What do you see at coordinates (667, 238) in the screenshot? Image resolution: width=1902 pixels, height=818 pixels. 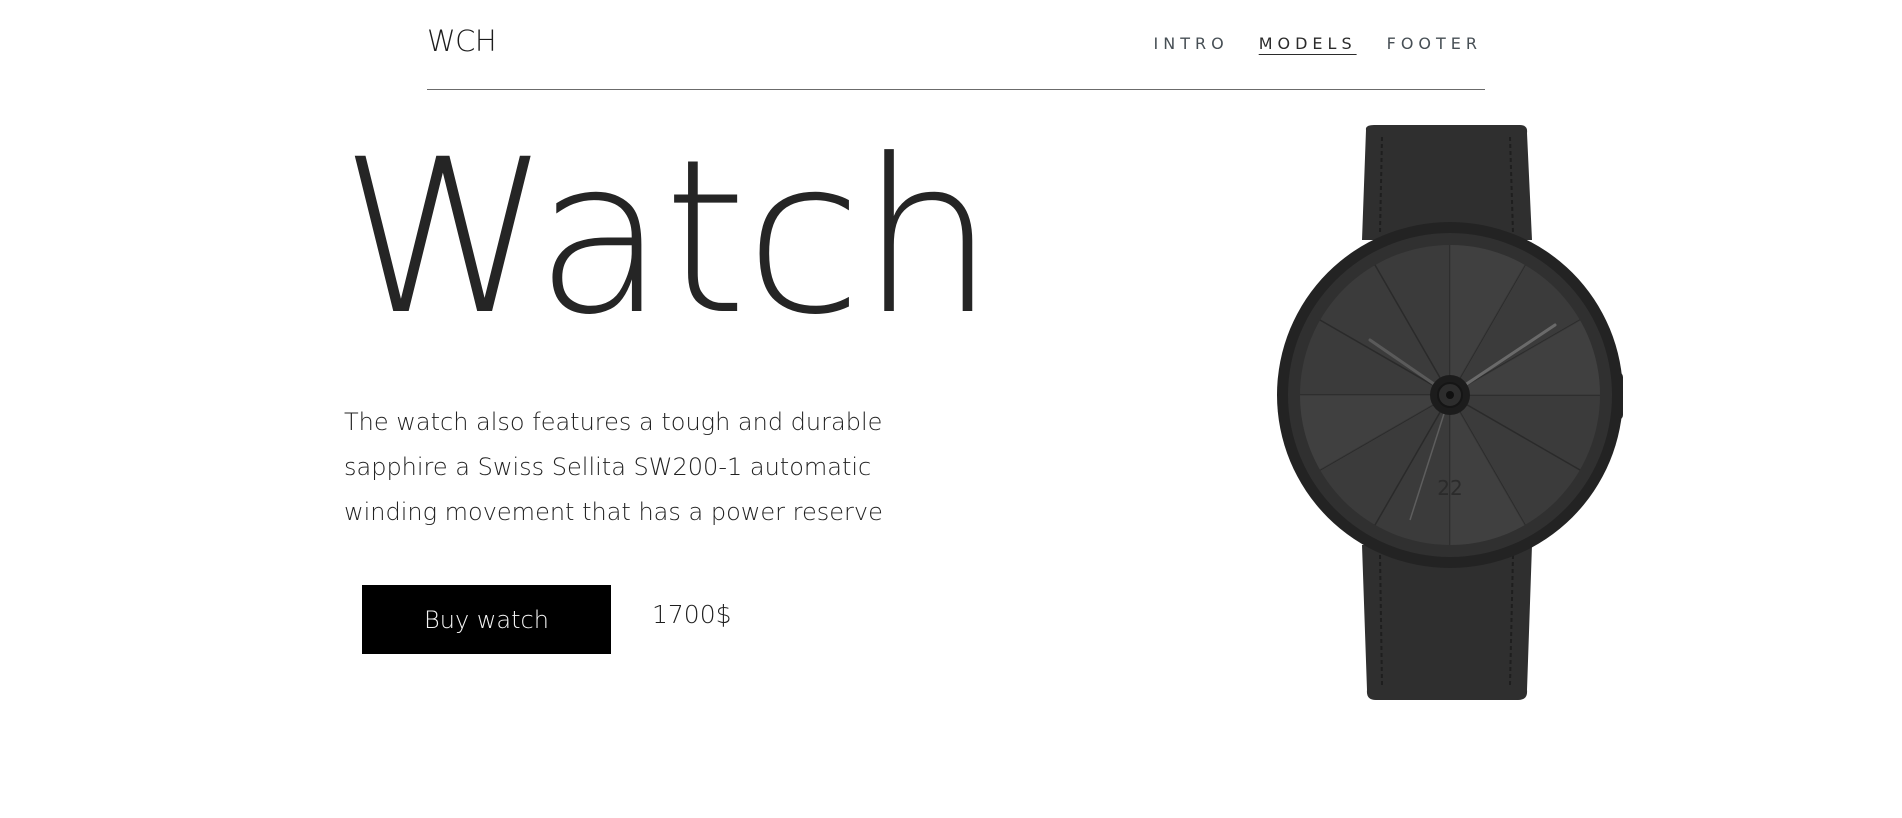 I see `hero-title: Watch` at bounding box center [667, 238].